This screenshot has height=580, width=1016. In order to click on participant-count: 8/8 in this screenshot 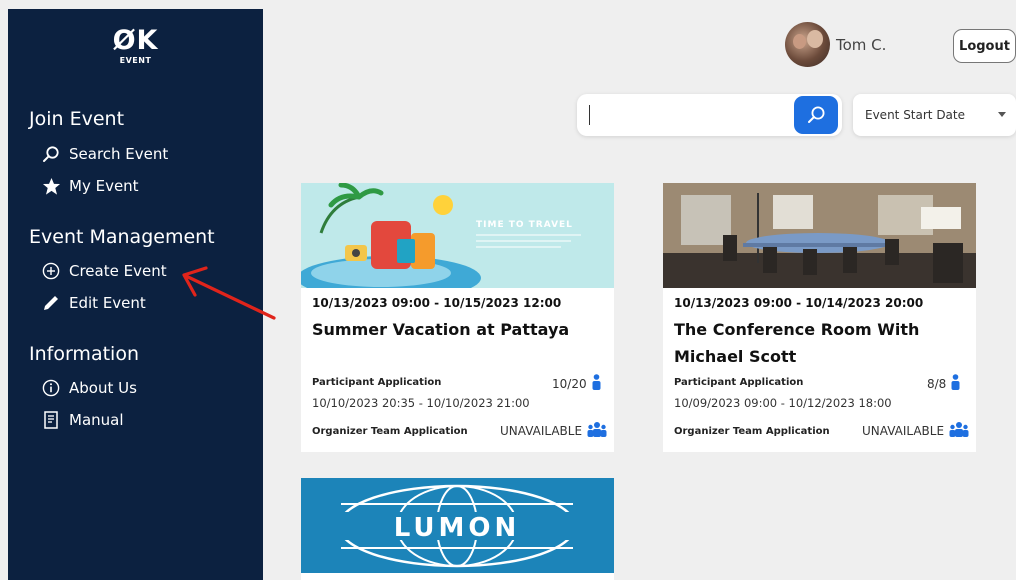, I will do `click(943, 383)`.